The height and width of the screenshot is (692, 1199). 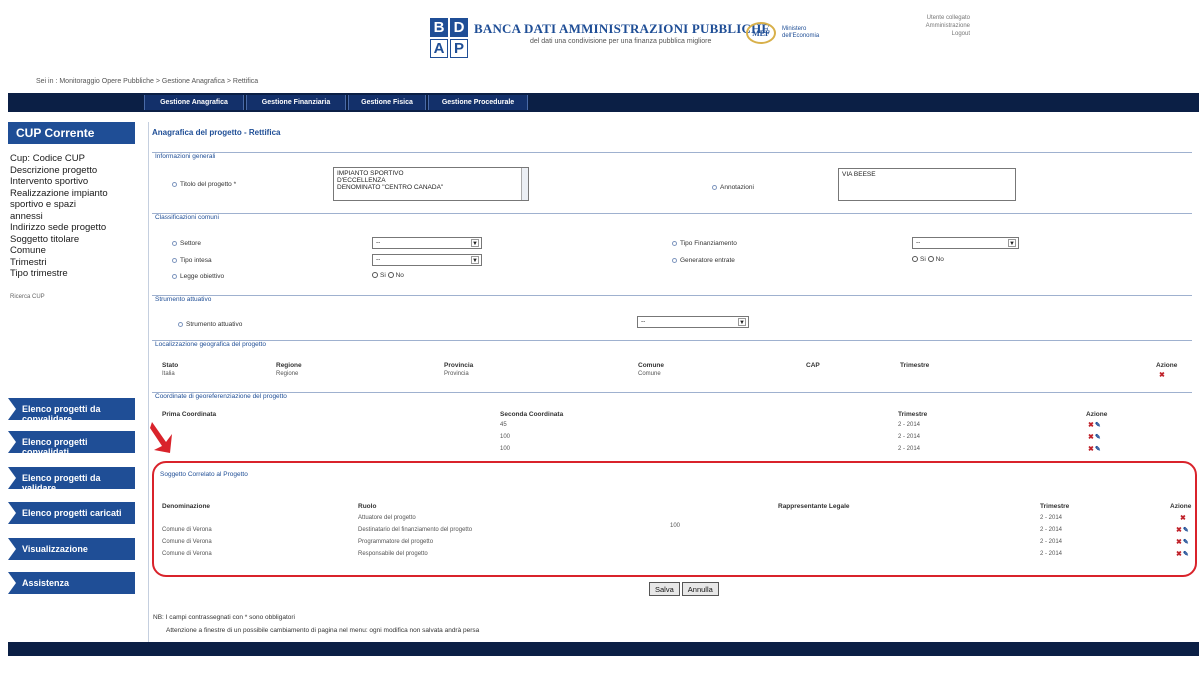 I want to click on textarea-line: IMPIANTO SPORTIVO, so click(x=370, y=173).